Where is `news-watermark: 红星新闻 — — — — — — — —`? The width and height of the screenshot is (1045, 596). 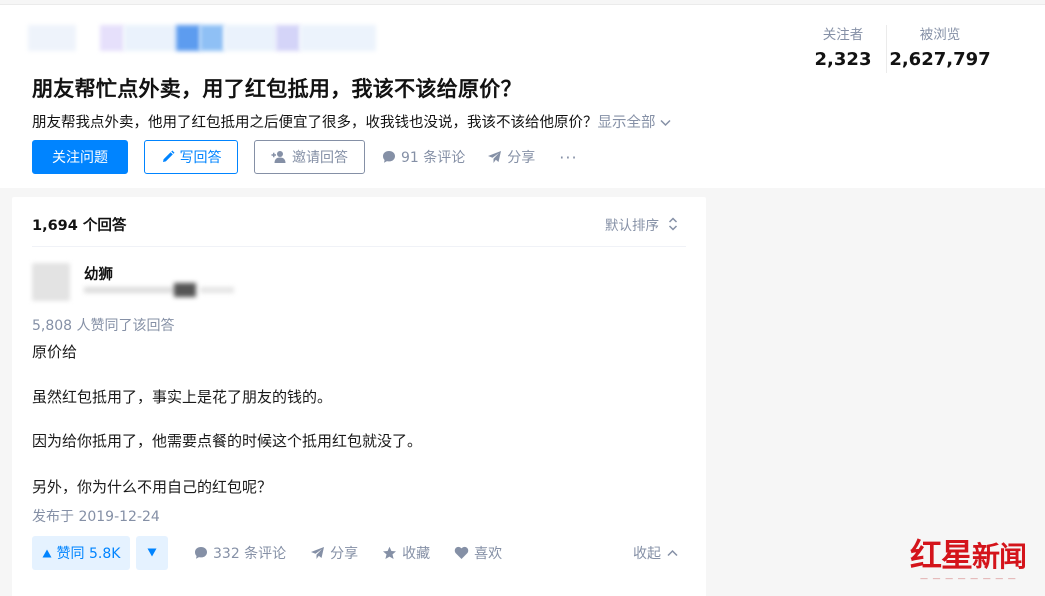
news-watermark: 红星新闻 — — — — — — — — is located at coordinates (975, 560).